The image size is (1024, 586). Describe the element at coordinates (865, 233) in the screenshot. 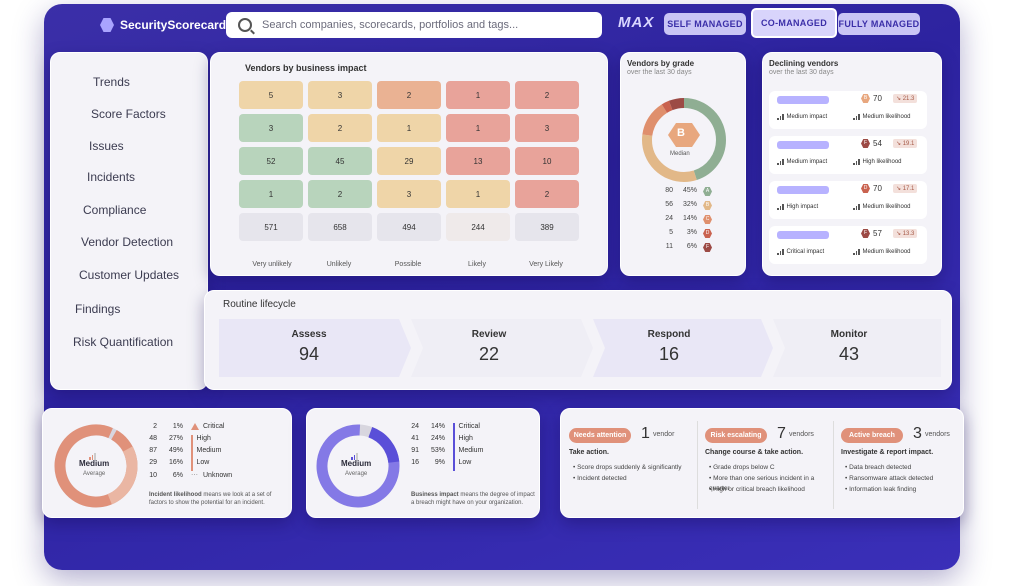

I see `grade-hex-icon: F` at that location.